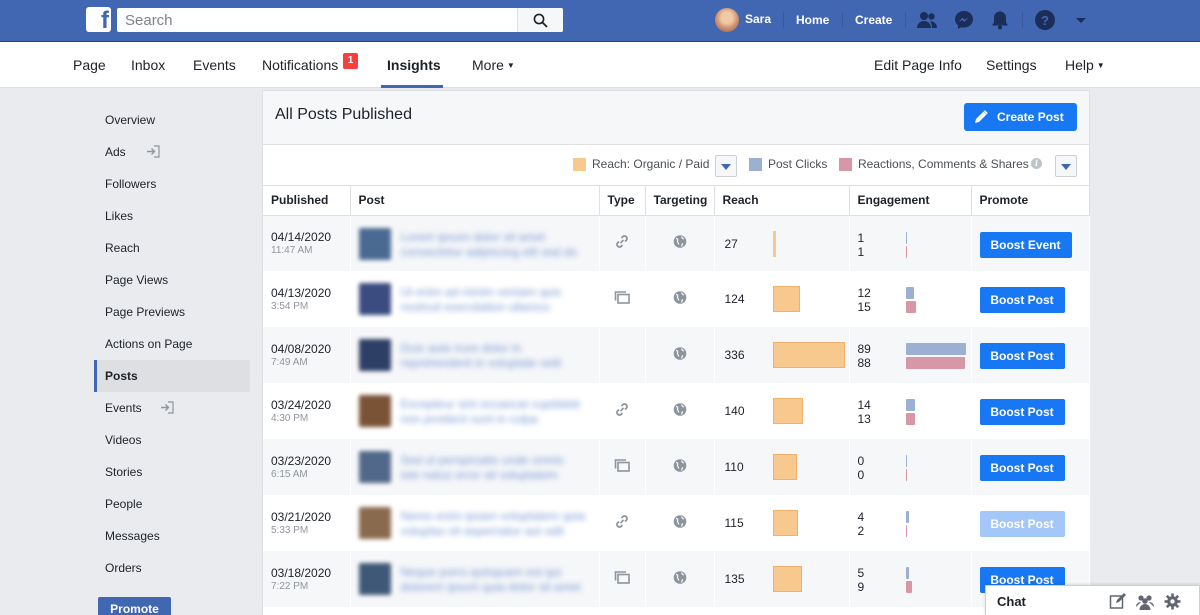 The image size is (1200, 615). What do you see at coordinates (861, 461) in the screenshot?
I see `post-clicks-value: 0` at bounding box center [861, 461].